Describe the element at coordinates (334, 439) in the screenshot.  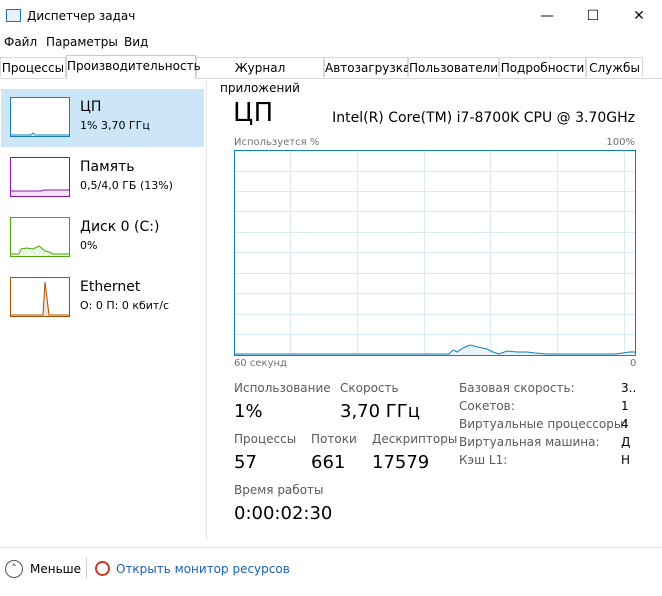
I see `stat-threads-label: Потоки` at that location.